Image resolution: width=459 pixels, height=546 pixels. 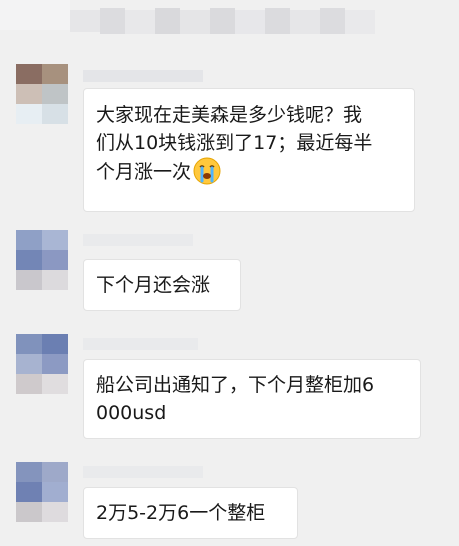 I want to click on message-text-line: 2万5-2万6一个整柜, so click(x=181, y=513).